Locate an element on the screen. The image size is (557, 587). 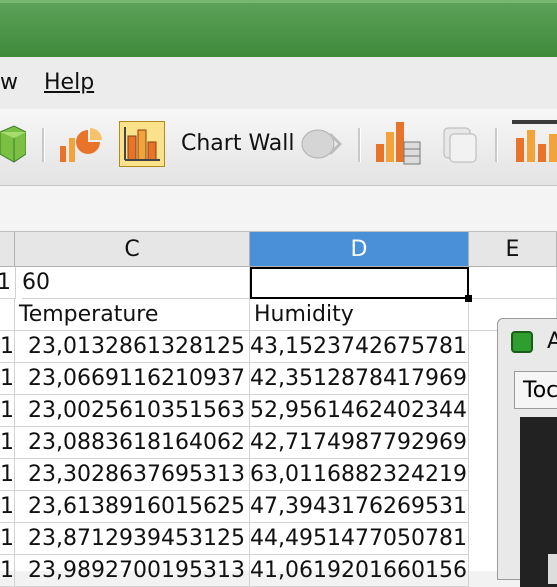
cell-humidity: 52,9561462402344 is located at coordinates (359, 411).